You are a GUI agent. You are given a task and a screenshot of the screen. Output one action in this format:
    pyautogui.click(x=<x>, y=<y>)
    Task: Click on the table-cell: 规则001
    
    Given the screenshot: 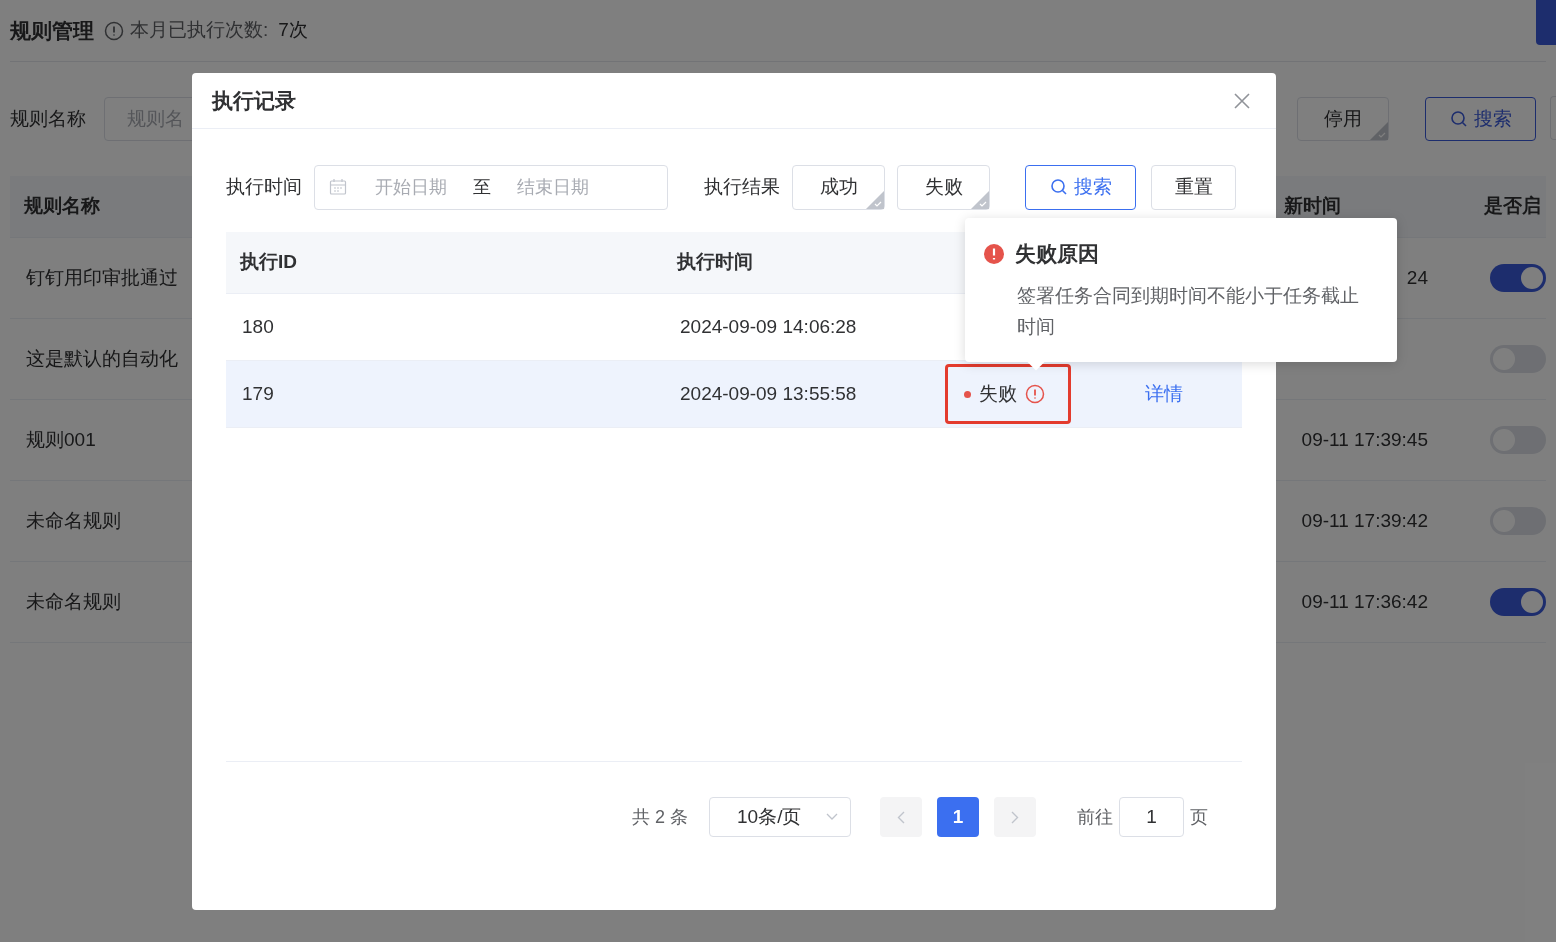 What is the action you would take?
    pyautogui.click(x=61, y=439)
    